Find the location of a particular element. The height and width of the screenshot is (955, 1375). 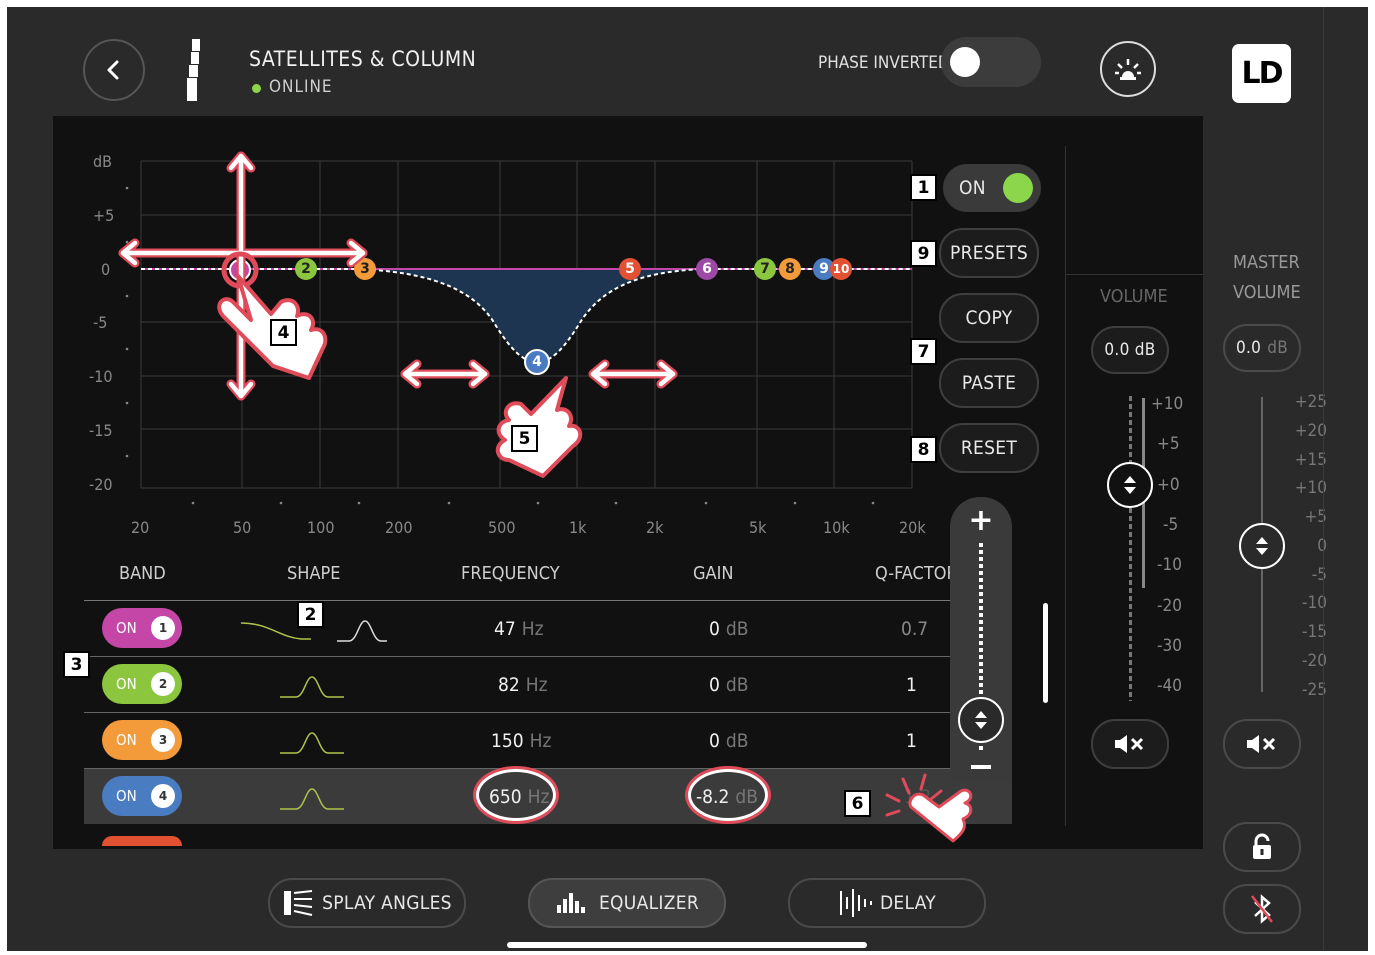

annotation-badge-9: 9 is located at coordinates (923, 253).